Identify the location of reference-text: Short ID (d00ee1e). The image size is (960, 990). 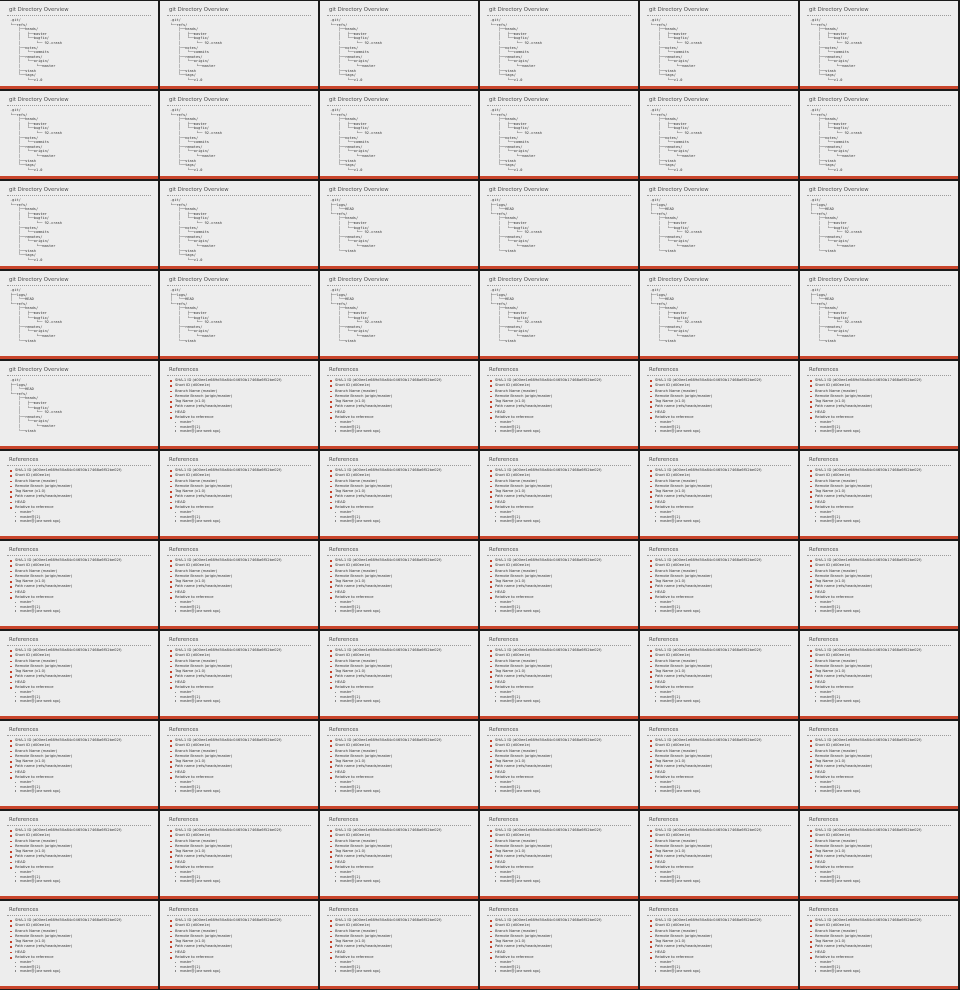
(353, 655).